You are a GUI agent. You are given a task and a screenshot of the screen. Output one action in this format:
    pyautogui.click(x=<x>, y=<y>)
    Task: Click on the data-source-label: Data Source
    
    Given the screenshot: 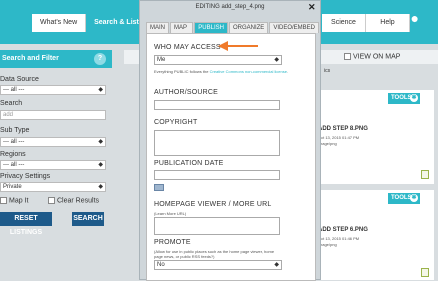 What is the action you would take?
    pyautogui.click(x=19, y=79)
    